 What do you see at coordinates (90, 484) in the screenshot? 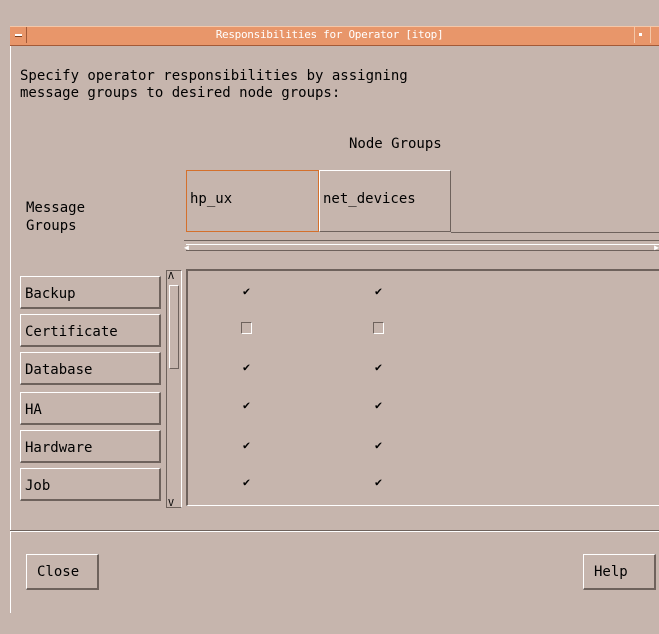
I see `row-label-job: Job` at bounding box center [90, 484].